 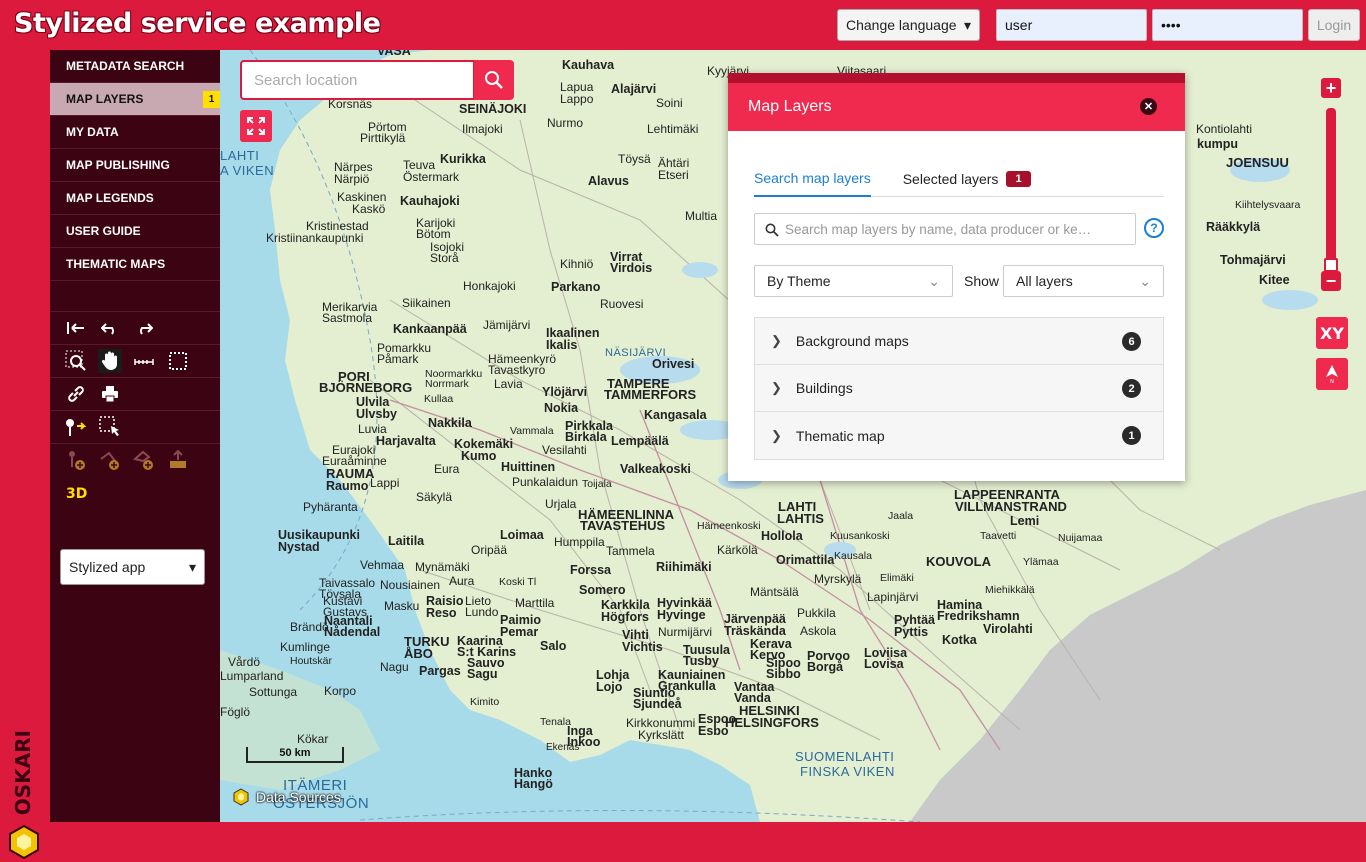 I want to click on select-features-icon, so click(x=110, y=427).